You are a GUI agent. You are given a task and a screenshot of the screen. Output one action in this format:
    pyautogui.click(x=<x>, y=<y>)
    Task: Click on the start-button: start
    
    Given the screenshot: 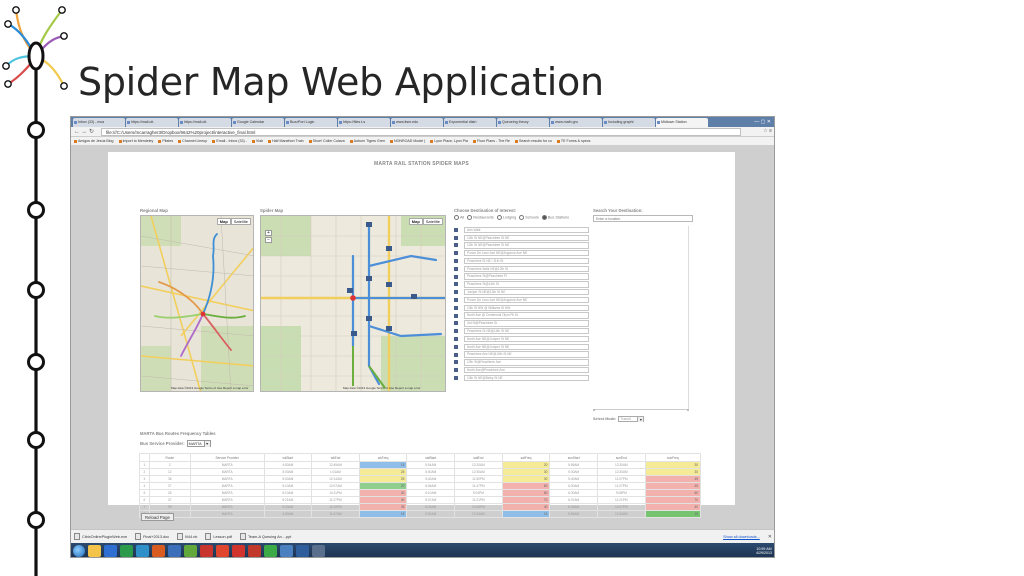 What is the action you would take?
    pyautogui.click(x=79, y=551)
    